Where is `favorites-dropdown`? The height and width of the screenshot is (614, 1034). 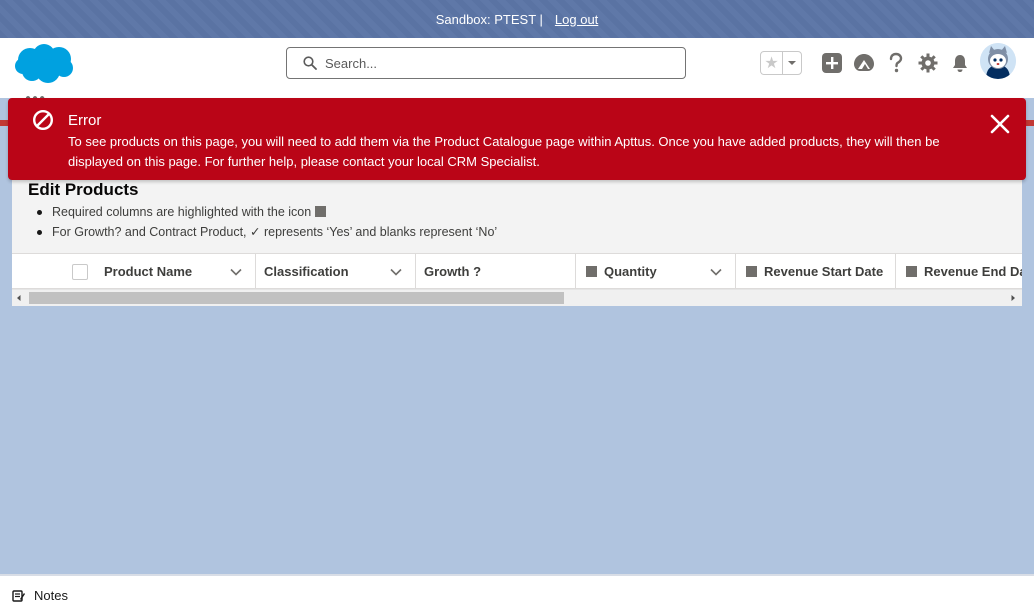 favorites-dropdown is located at coordinates (792, 63).